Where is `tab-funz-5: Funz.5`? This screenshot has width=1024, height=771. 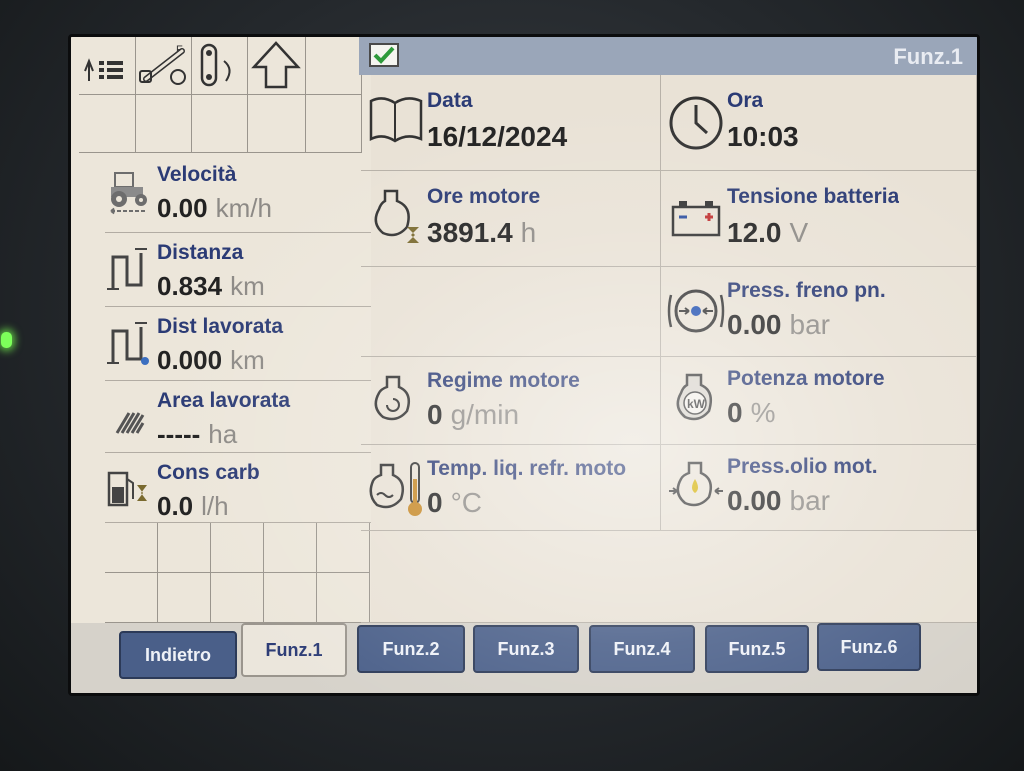 tab-funz-5: Funz.5 is located at coordinates (757, 649).